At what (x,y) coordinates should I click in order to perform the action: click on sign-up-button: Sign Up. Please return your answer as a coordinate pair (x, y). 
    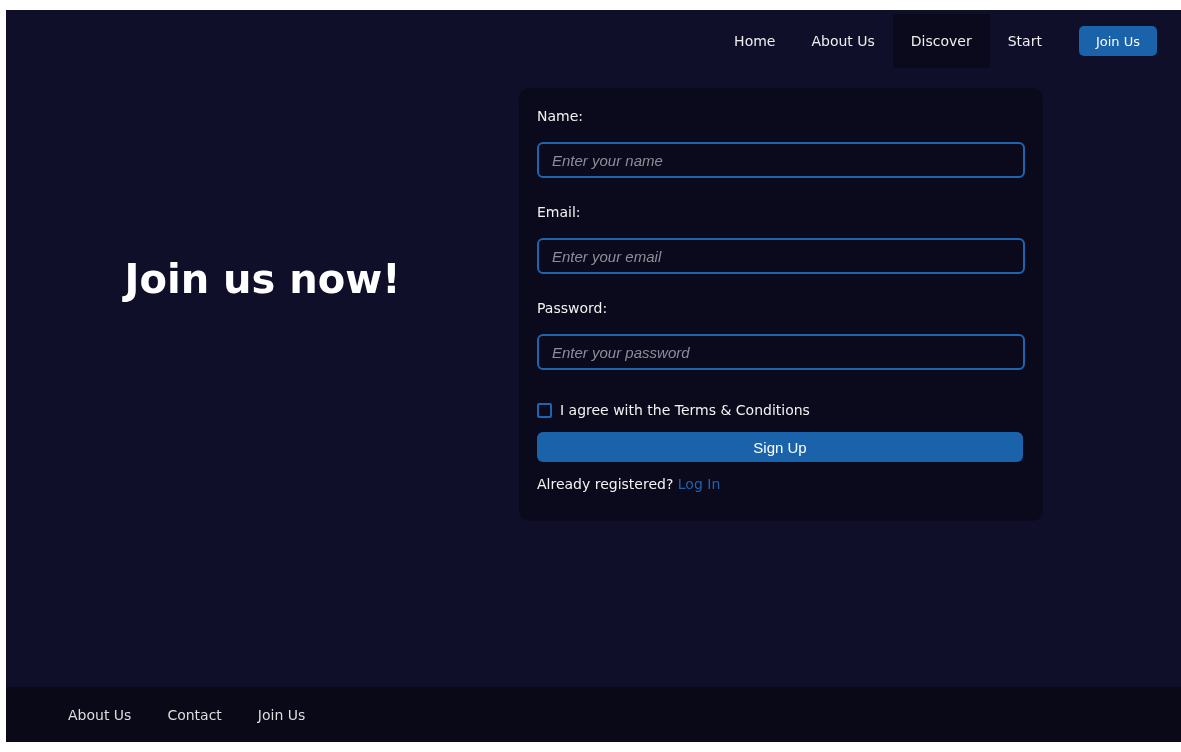
    Looking at the image, I should click on (780, 447).